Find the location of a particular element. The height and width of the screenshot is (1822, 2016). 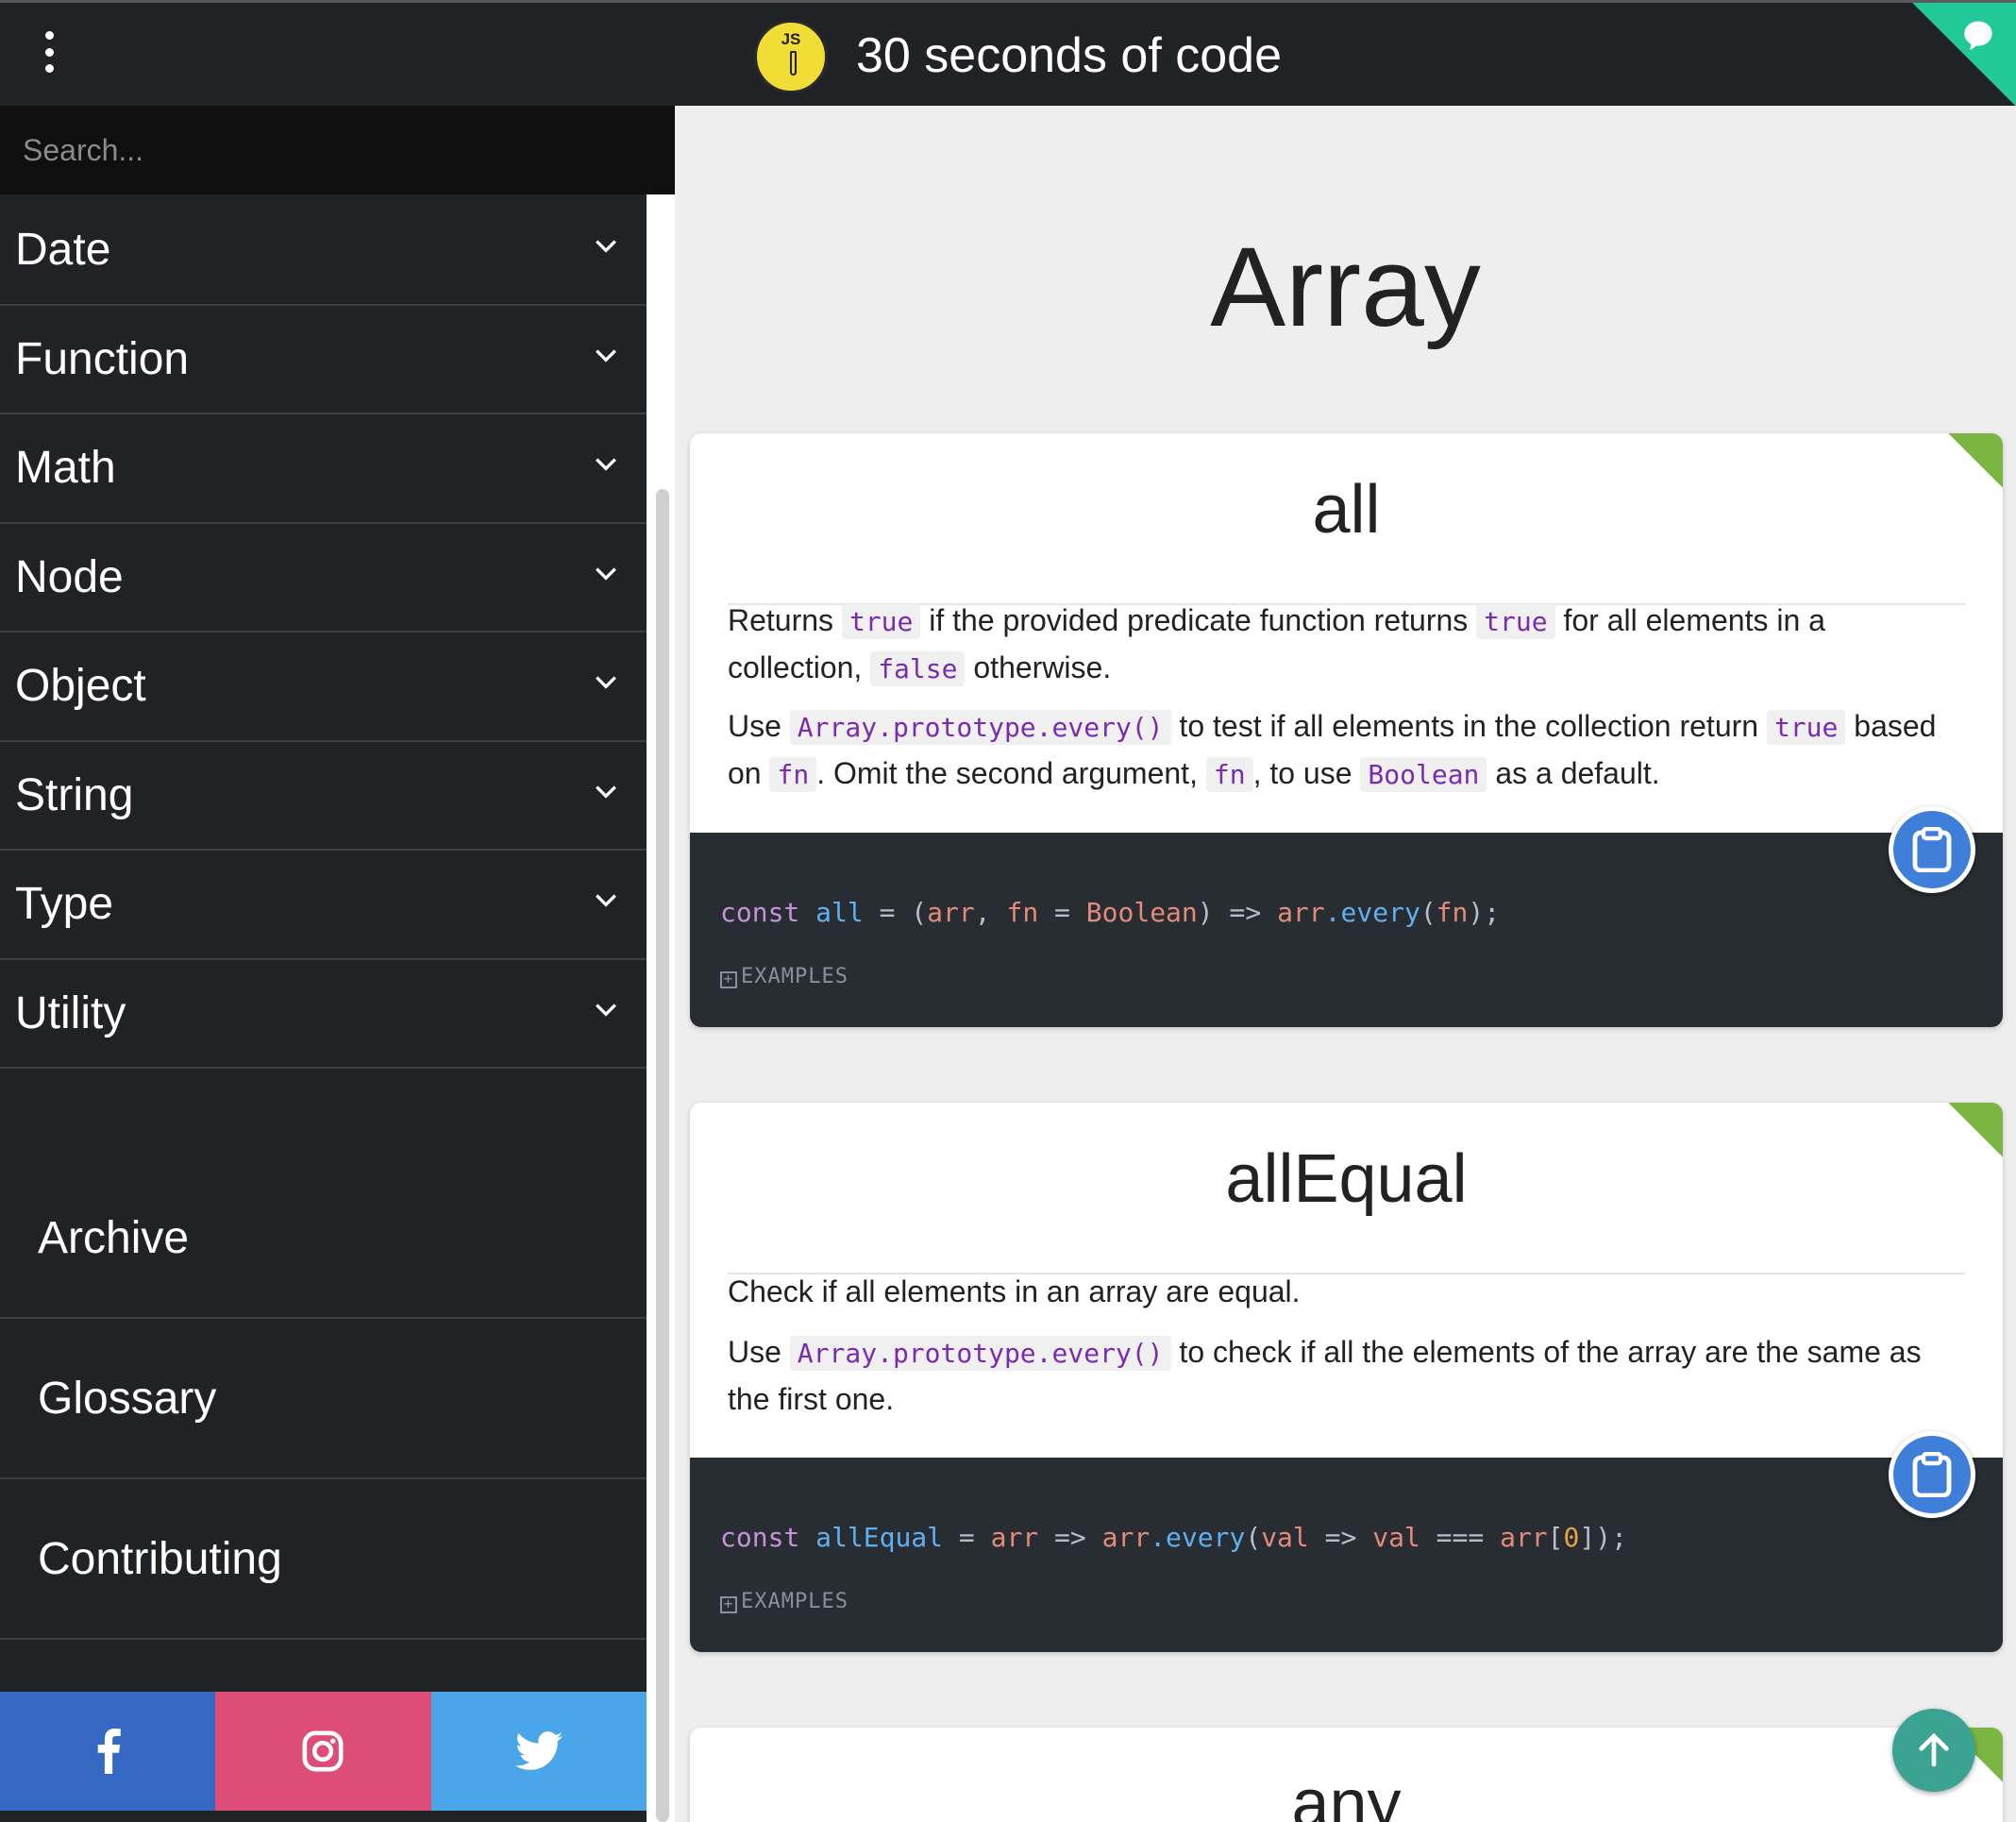

code-token: = is located at coordinates (967, 1537).